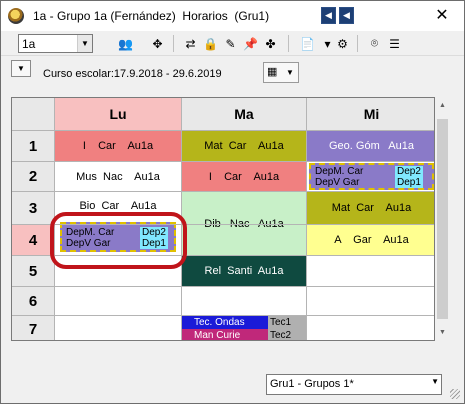 Image resolution: width=465 pixels, height=404 pixels. Describe the element at coordinates (118, 146) in the screenshot. I see `lesson-lu-1: I Car Au1a` at that location.